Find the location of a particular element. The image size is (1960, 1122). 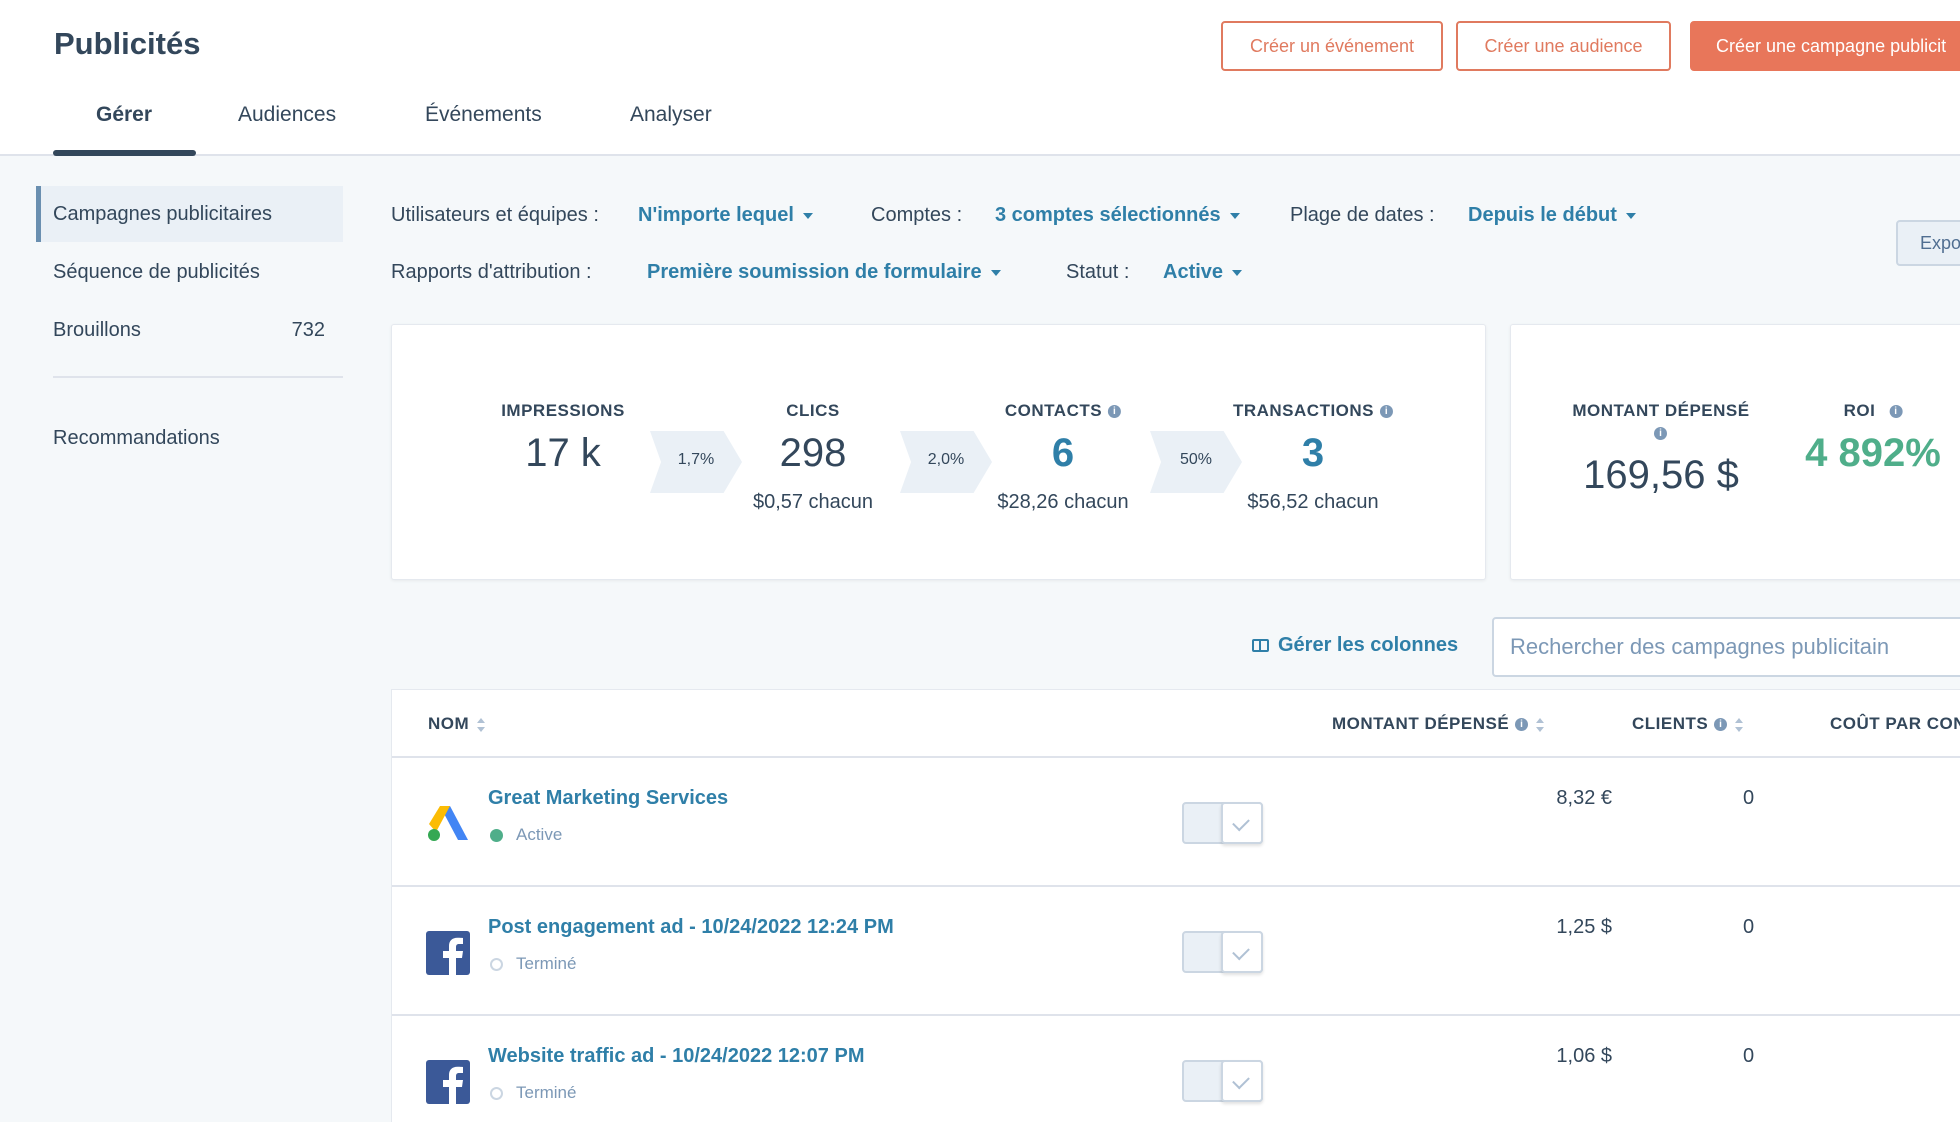

contacts-label: CONTACTS i is located at coordinates (1063, 411).